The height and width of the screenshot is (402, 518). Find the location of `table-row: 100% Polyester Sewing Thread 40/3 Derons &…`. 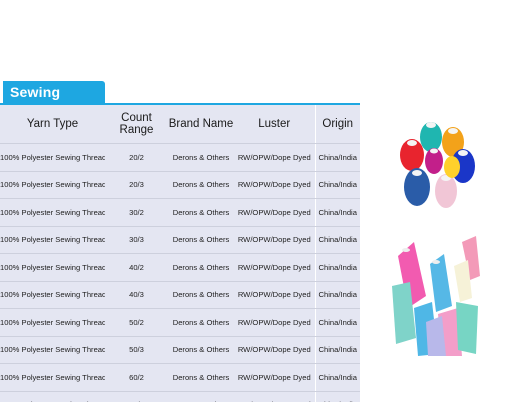

table-row: 100% Polyester Sewing Thread 40/3 Derons &… is located at coordinates (180, 295).